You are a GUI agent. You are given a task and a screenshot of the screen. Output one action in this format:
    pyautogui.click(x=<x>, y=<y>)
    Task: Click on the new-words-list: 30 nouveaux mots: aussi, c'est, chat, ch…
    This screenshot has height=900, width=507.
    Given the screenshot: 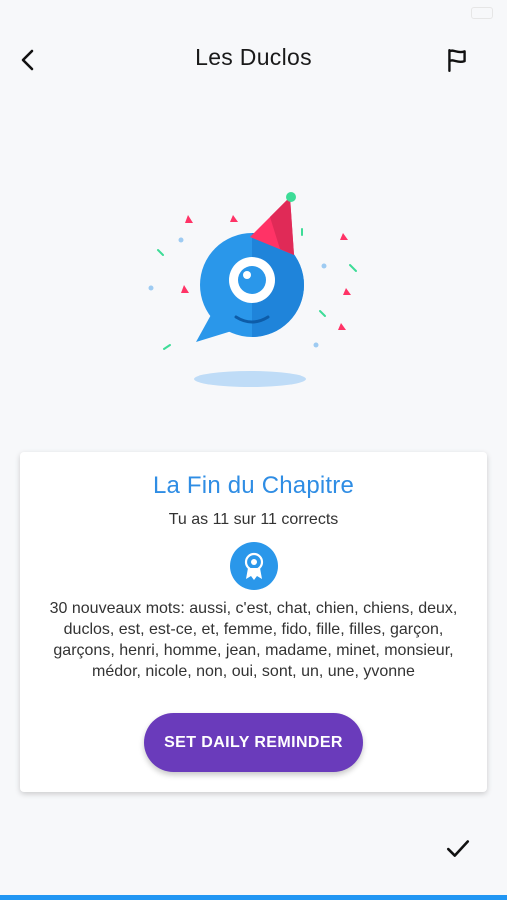 What is the action you would take?
    pyautogui.click(x=253, y=640)
    